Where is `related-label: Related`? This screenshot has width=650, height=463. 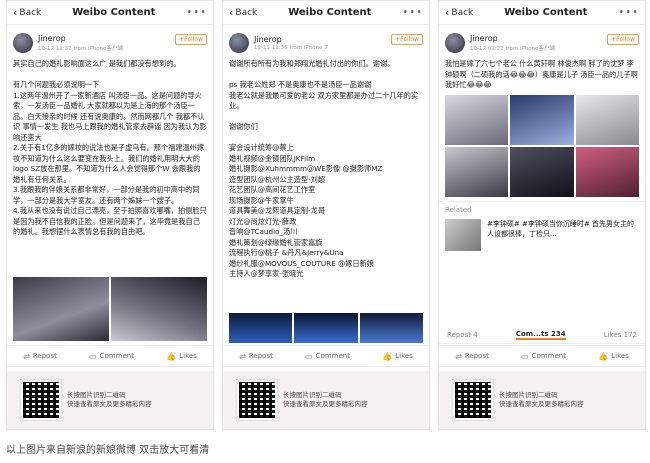
related-label: Related is located at coordinates (542, 208).